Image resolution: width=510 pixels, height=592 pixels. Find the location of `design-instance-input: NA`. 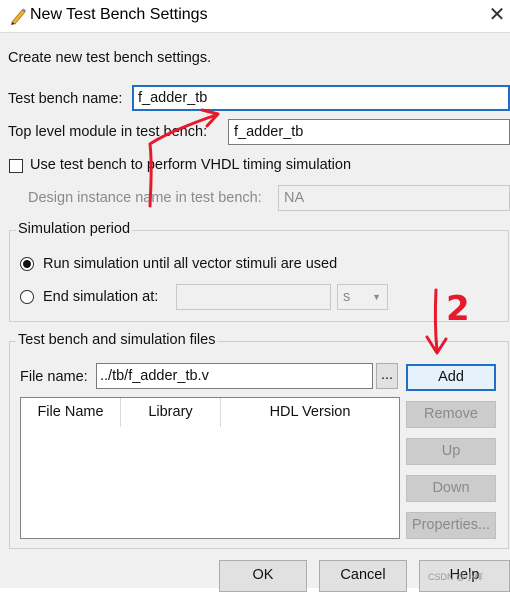

design-instance-input: NA is located at coordinates (394, 198).